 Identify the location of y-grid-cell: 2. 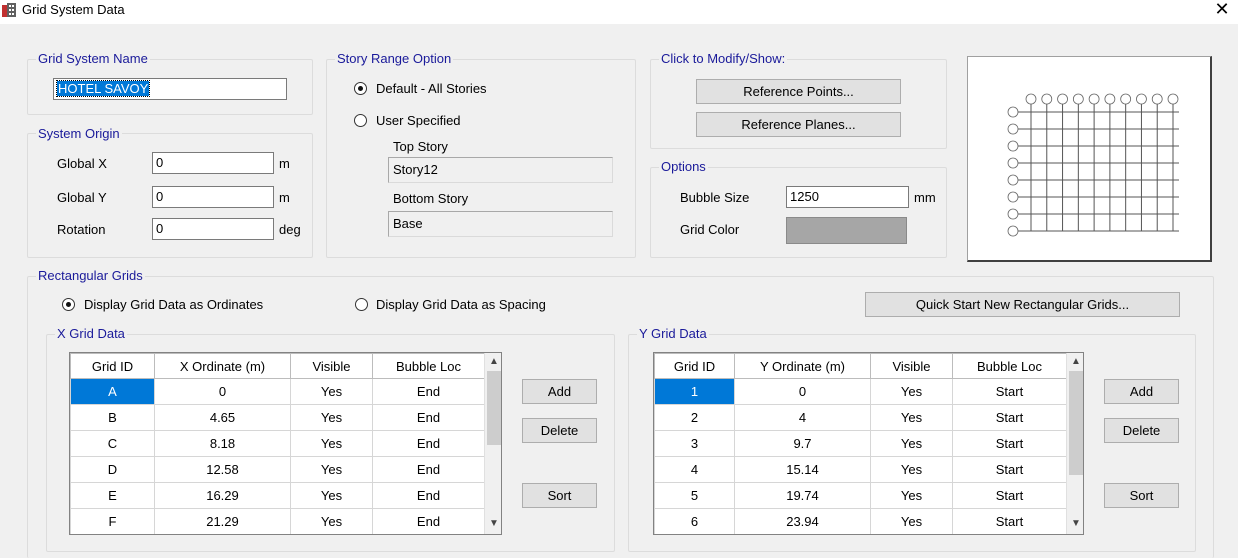
(694, 417).